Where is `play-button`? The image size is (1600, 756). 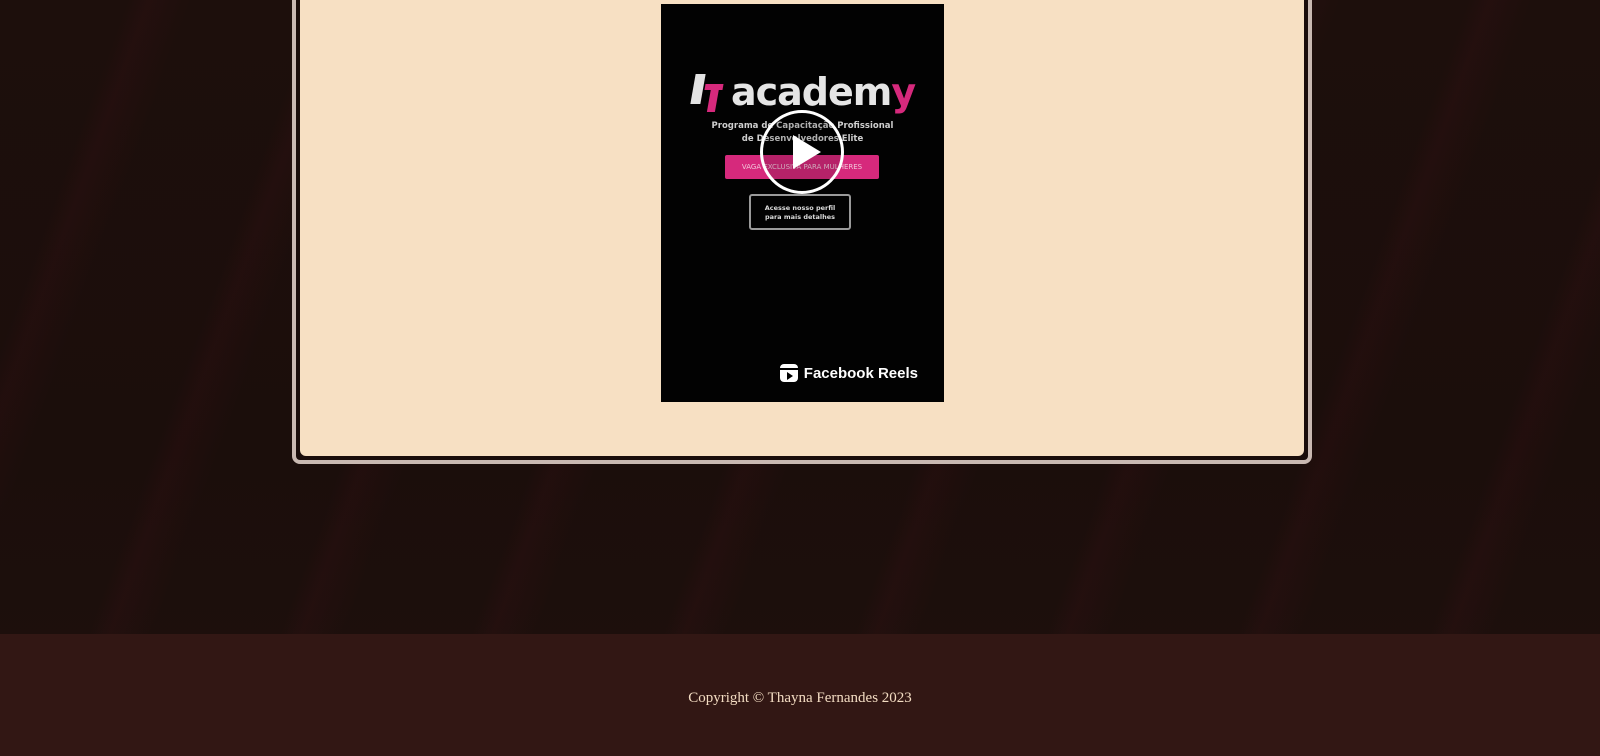 play-button is located at coordinates (802, 152).